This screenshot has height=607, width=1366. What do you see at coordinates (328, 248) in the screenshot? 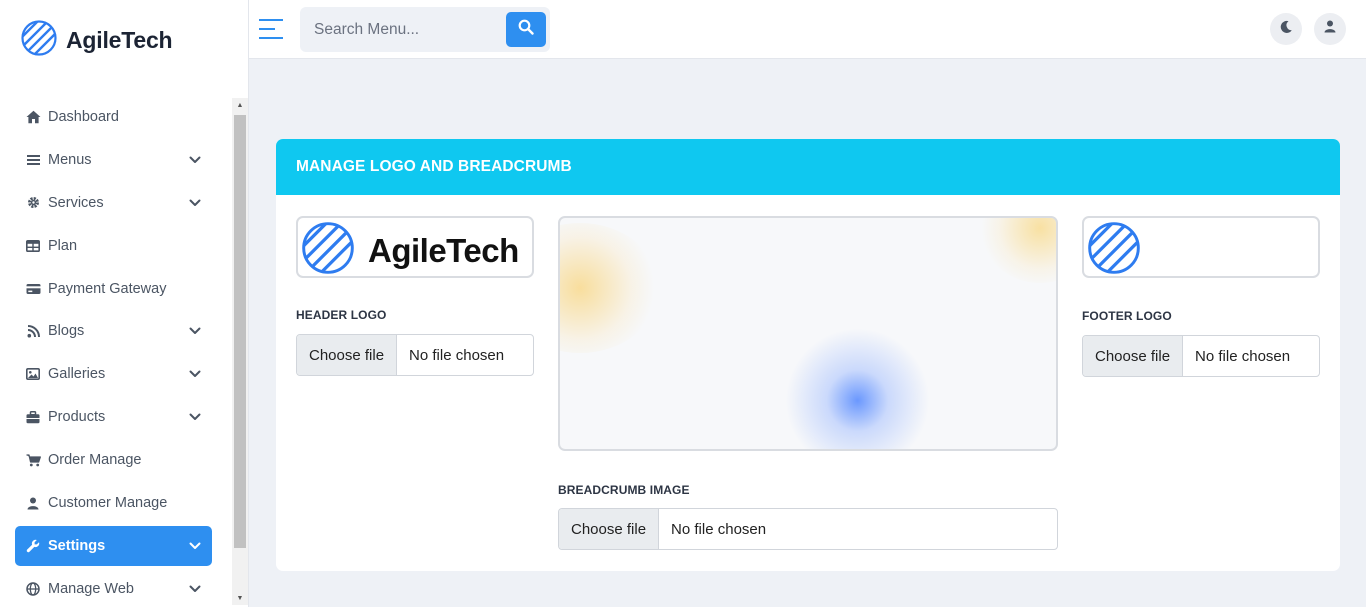
I see `agiletech-logo-mark-icon` at bounding box center [328, 248].